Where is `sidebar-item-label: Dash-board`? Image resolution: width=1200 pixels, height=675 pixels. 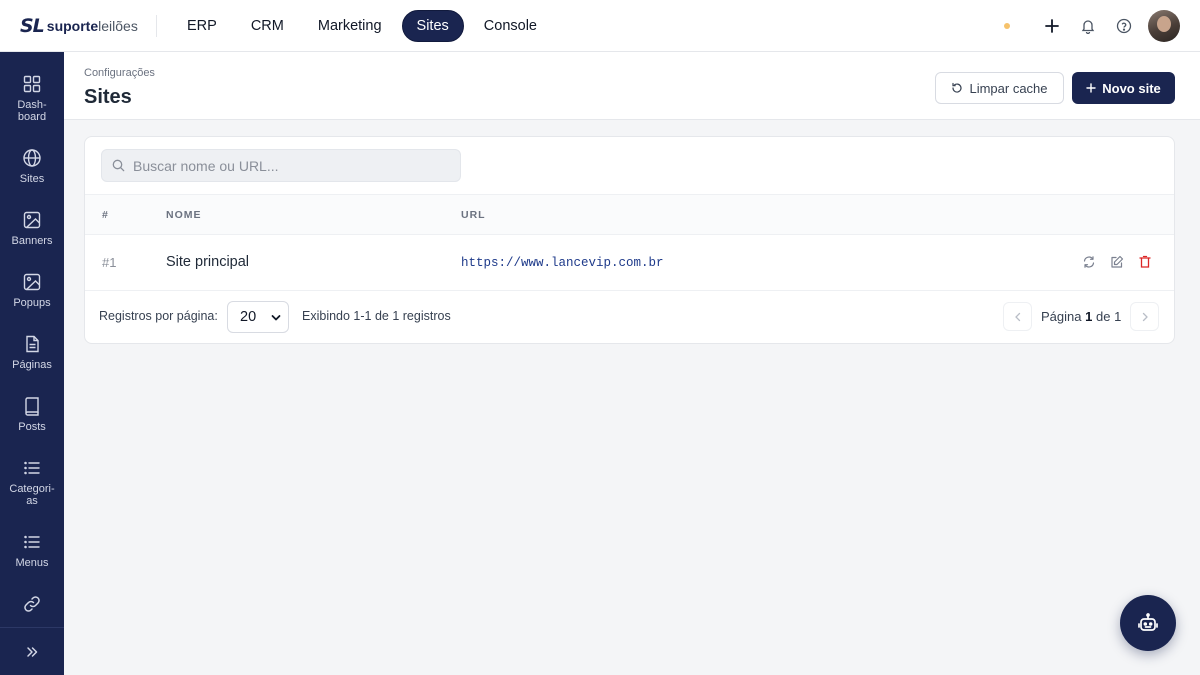 sidebar-item-label: Dash-board is located at coordinates (32, 111).